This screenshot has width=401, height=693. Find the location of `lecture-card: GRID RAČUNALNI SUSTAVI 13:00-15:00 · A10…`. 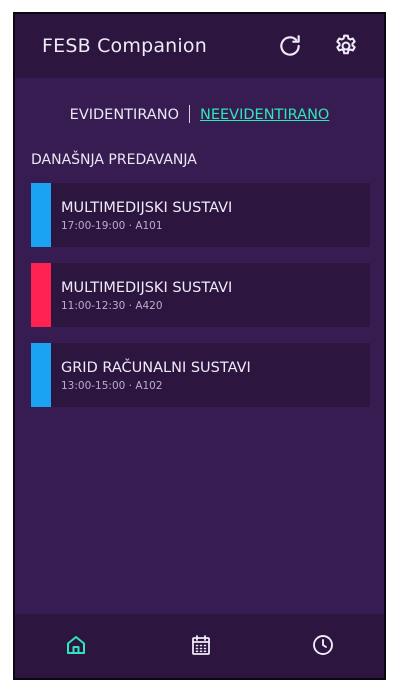

lecture-card: GRID RAČUNALNI SUSTAVI 13:00-15:00 · A10… is located at coordinates (200, 375).